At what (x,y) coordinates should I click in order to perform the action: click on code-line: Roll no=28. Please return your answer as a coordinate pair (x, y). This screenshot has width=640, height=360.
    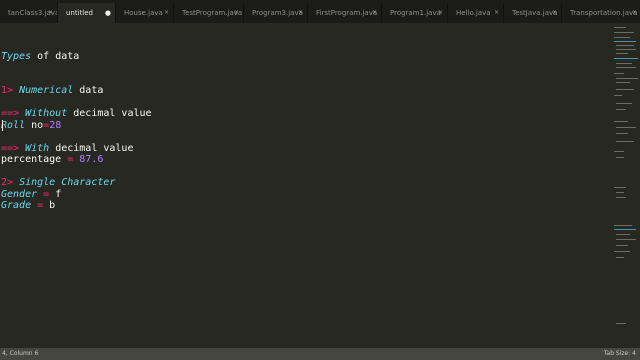
    Looking at the image, I should click on (31, 125).